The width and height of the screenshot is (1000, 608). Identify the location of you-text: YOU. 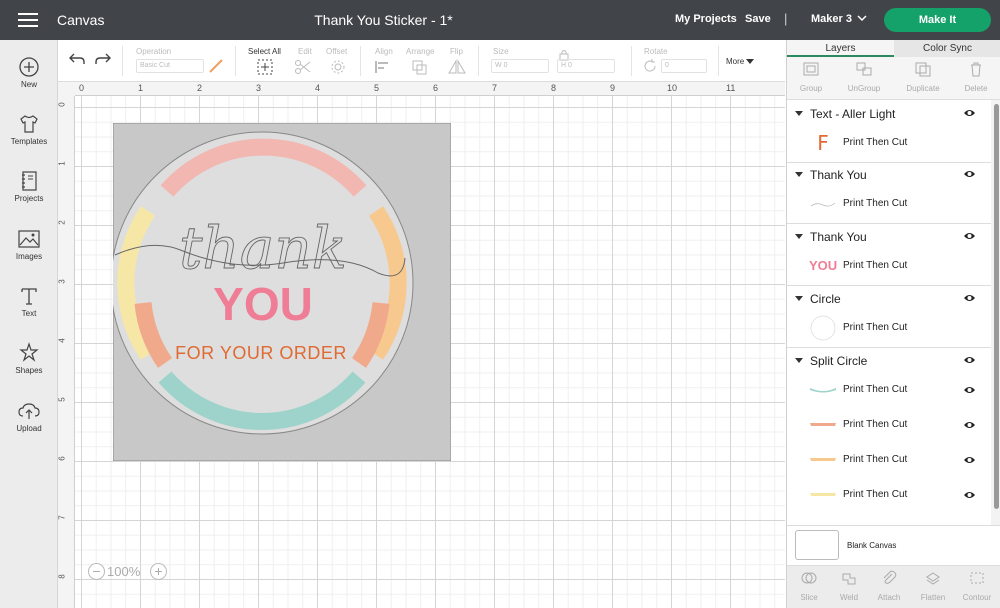
(263, 304).